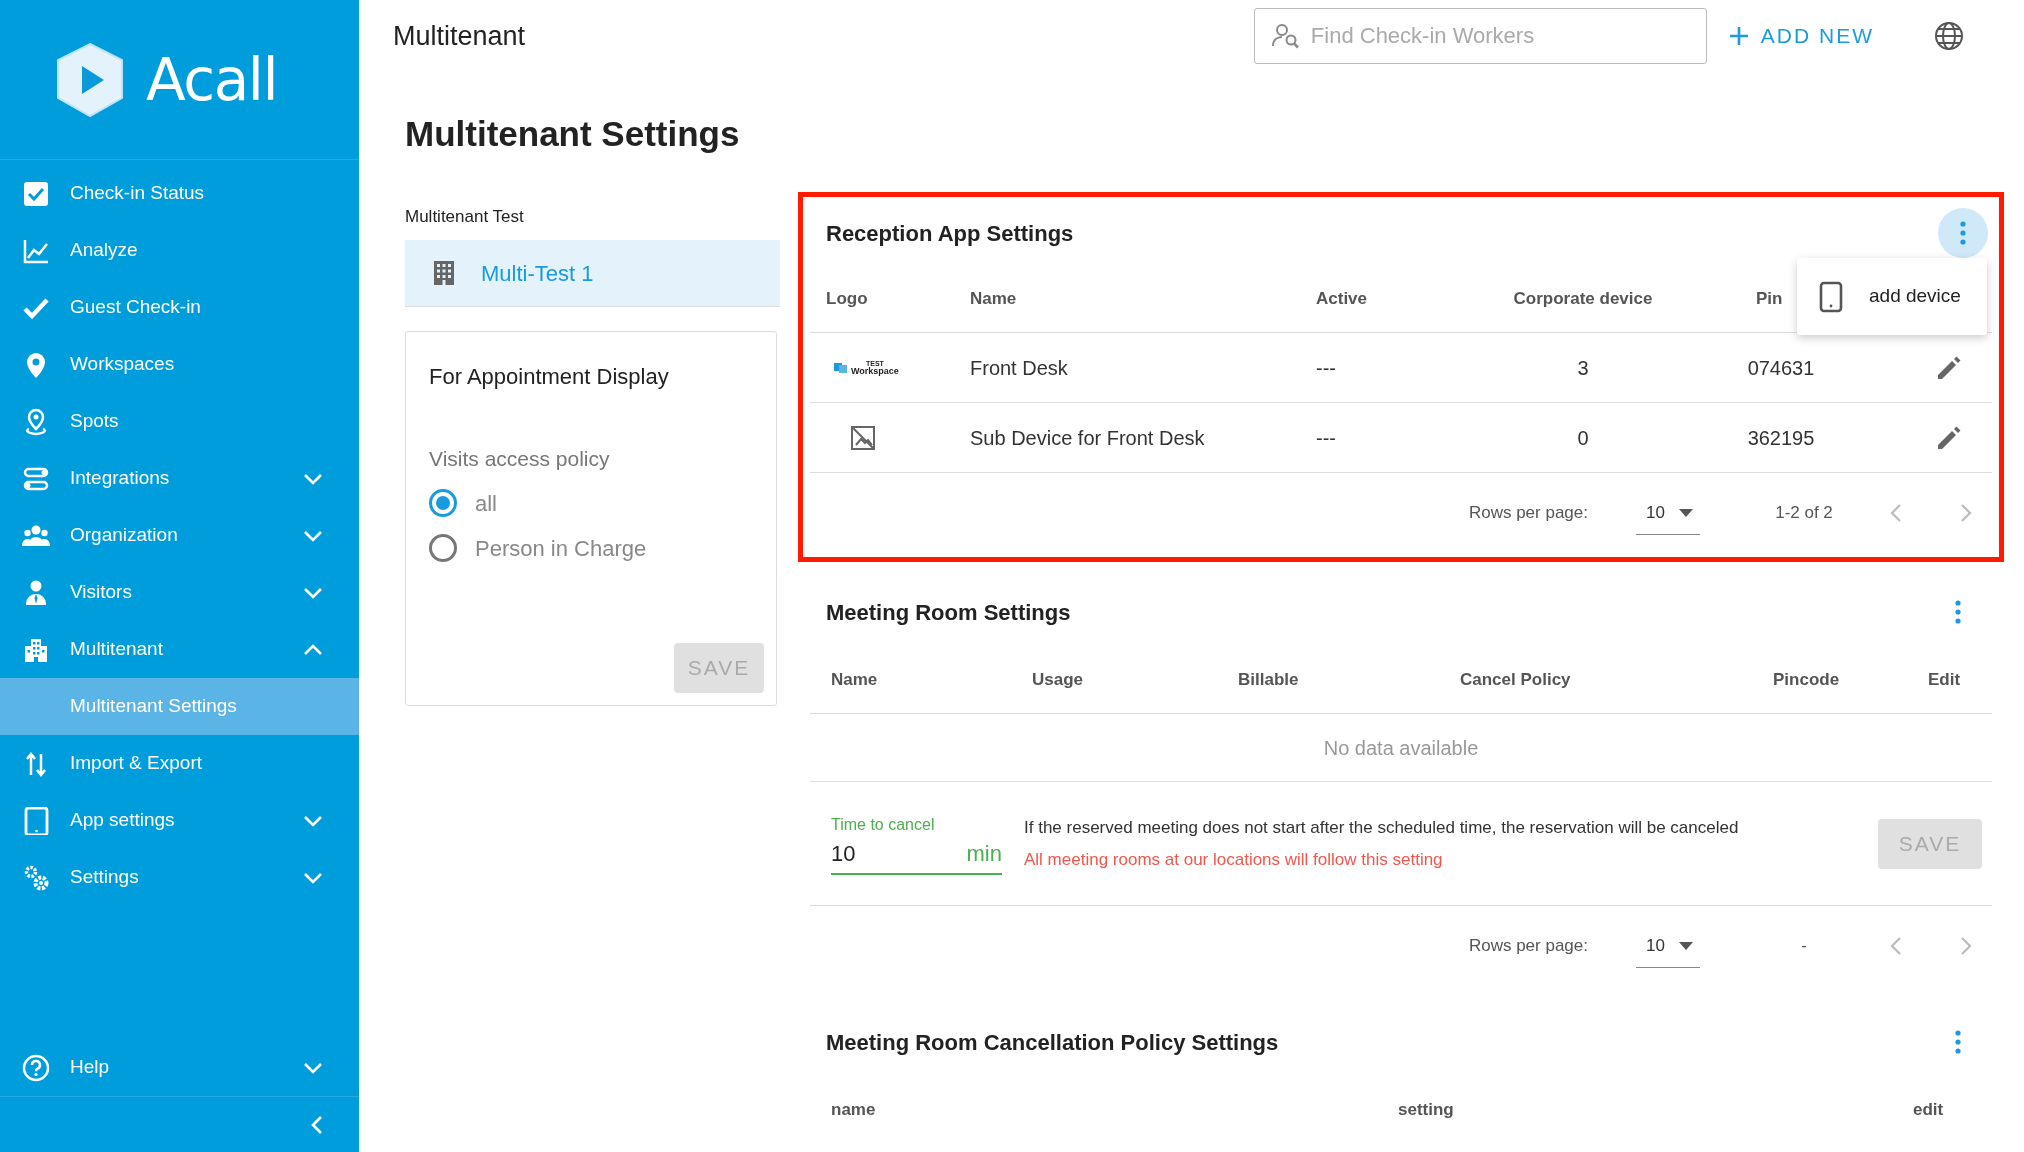  I want to click on table-cell-text: 362195, so click(1781, 438).